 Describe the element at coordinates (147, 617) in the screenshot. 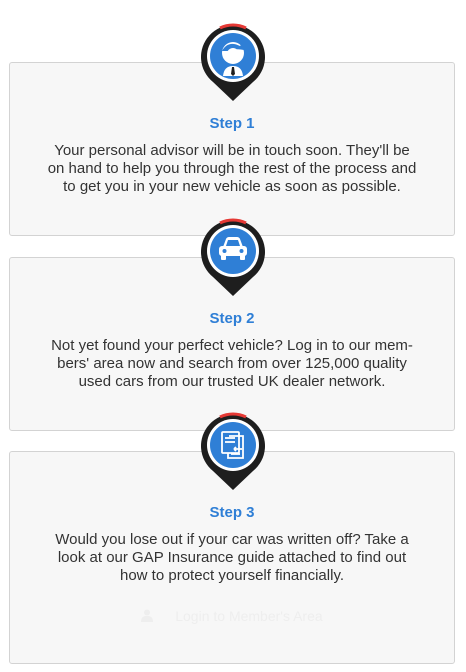

I see `user-icon` at that location.